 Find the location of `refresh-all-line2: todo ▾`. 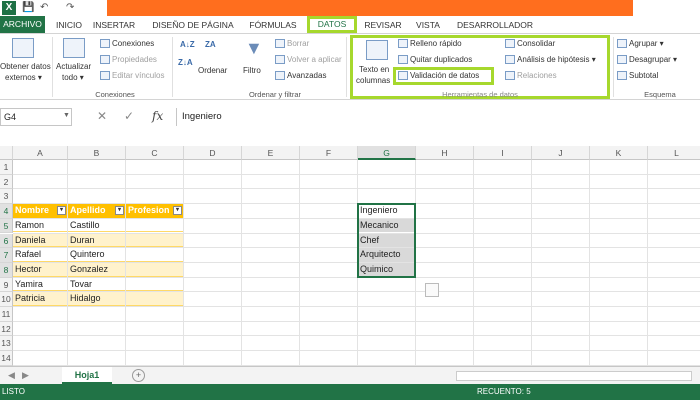

refresh-all-line2: todo ▾ is located at coordinates (73, 77).